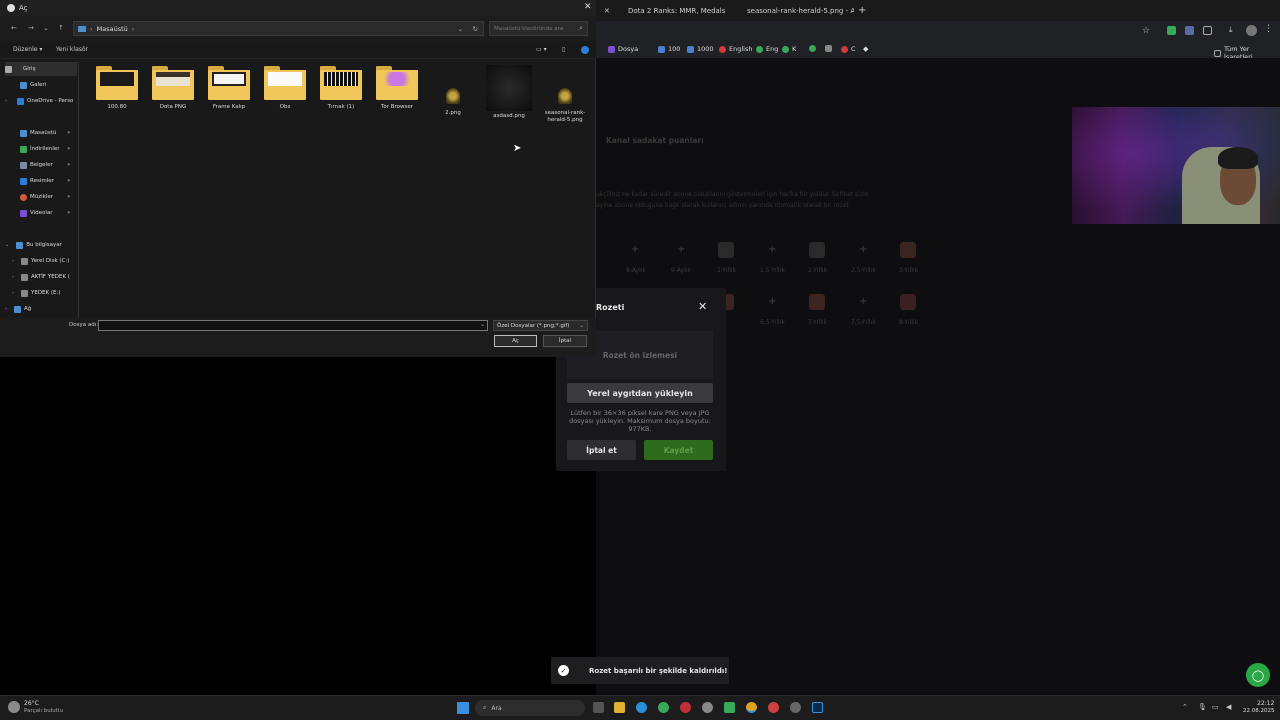  I want to click on tab-close-icon: ✕, so click(607, 10).